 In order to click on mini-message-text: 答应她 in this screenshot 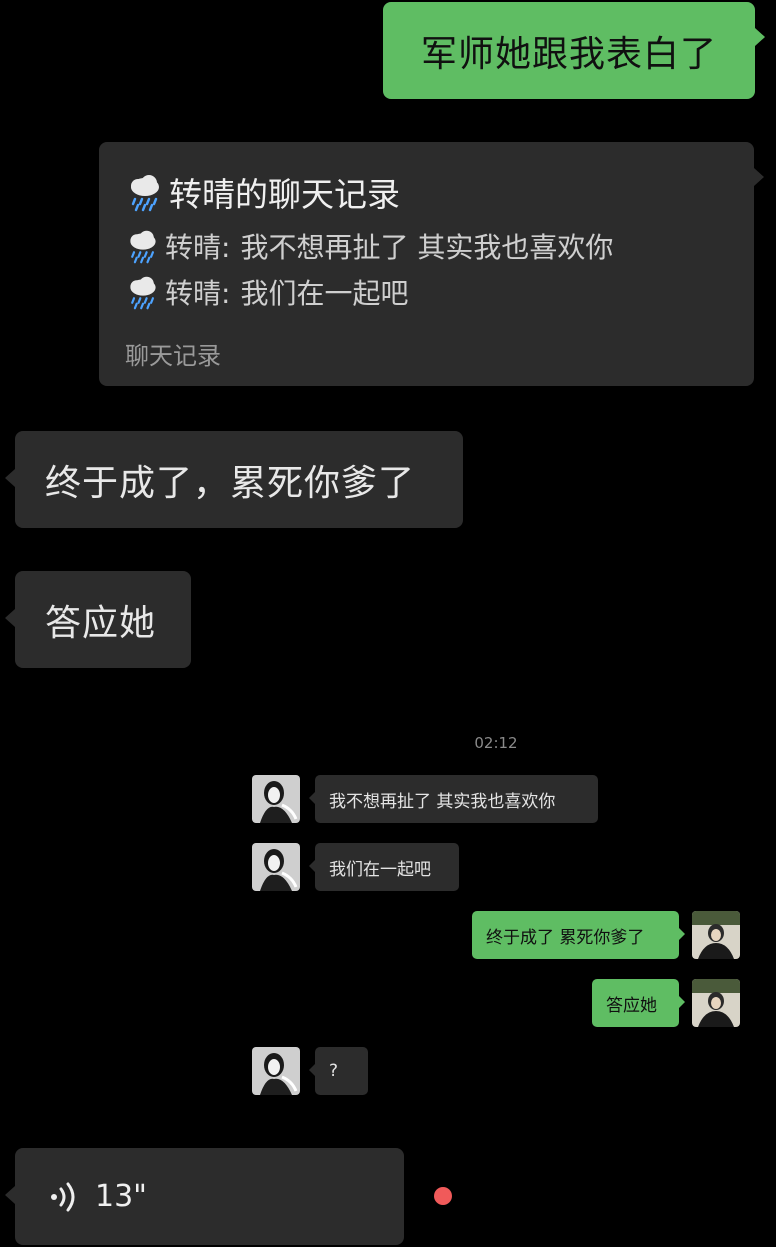, I will do `click(631, 1005)`.